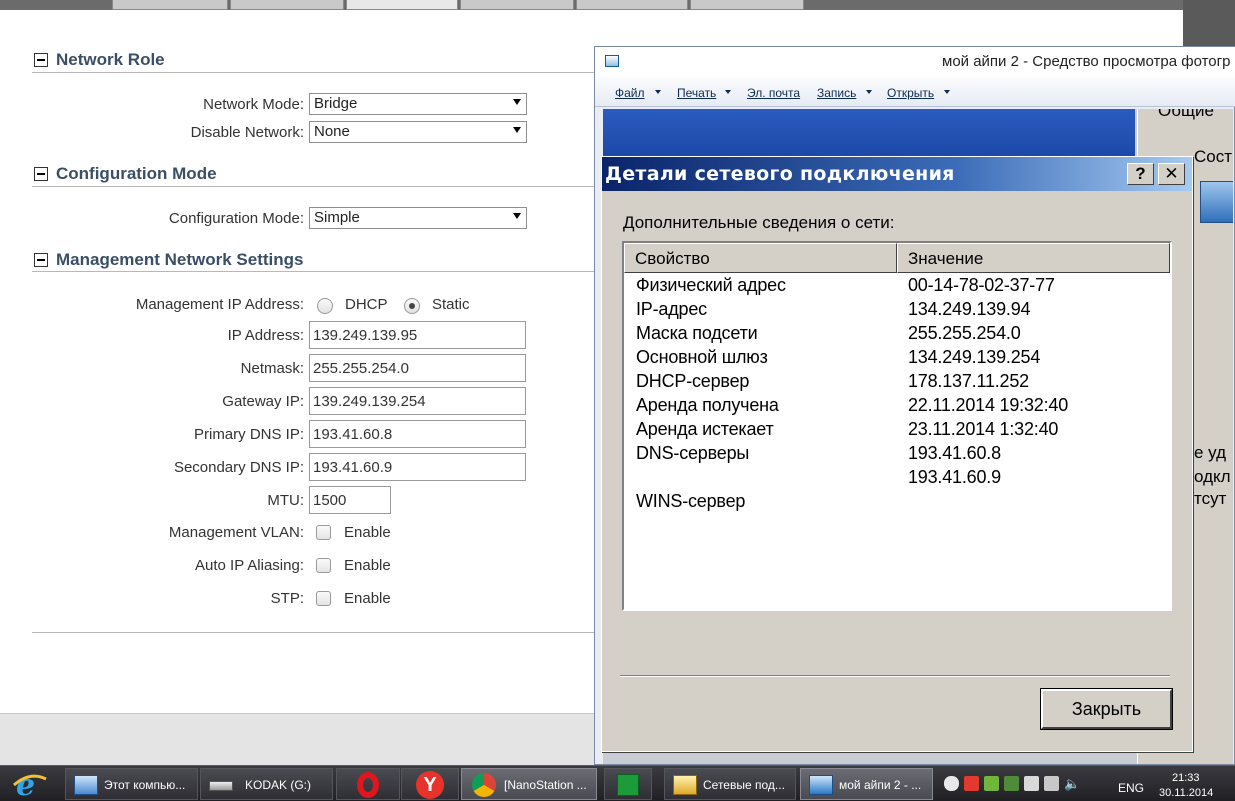  Describe the element at coordinates (671, 309) in the screenshot. I see `list-item-property: IP-адрес` at that location.